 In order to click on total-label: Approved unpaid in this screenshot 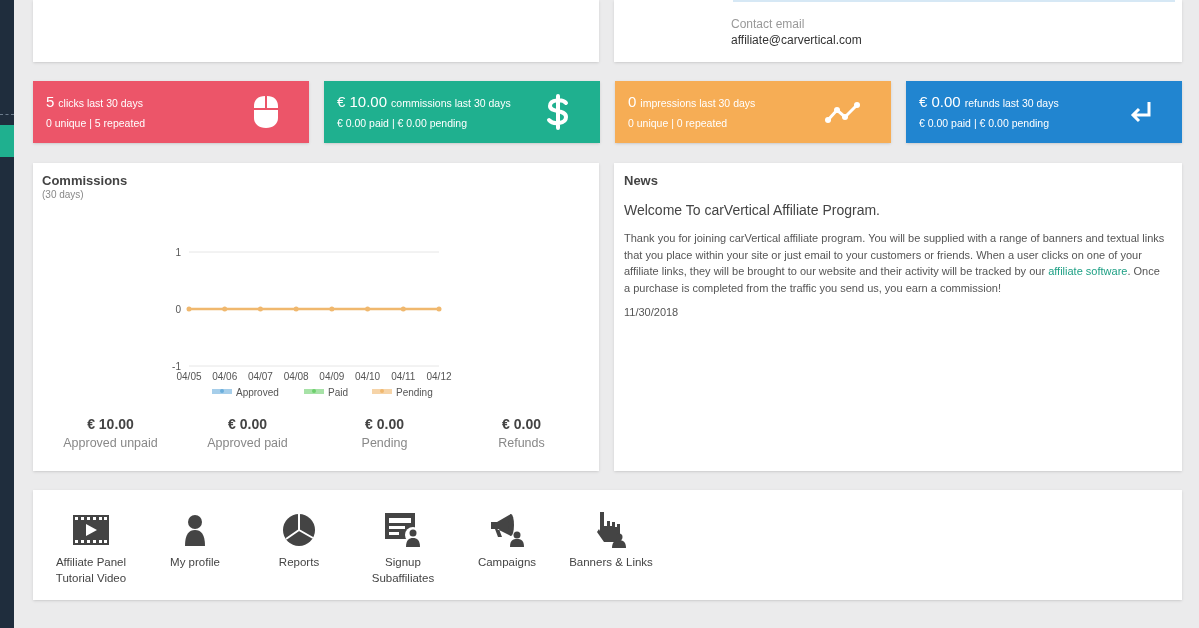, I will do `click(110, 443)`.